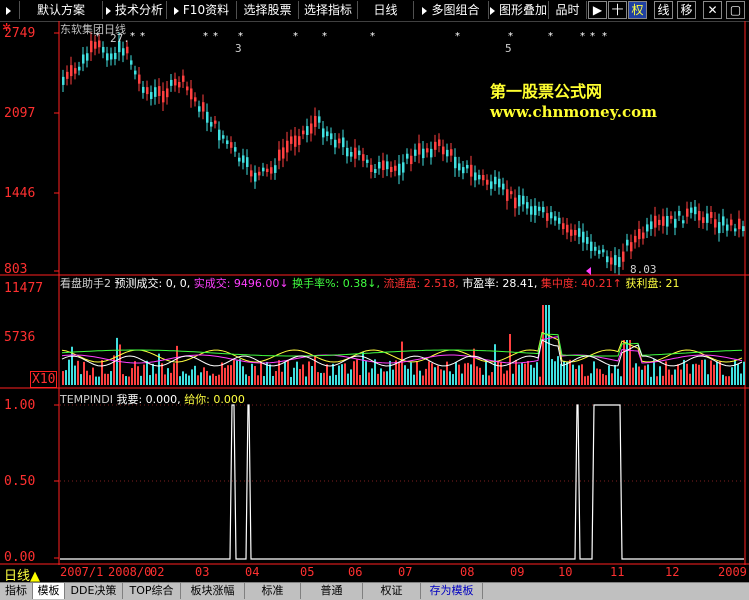 The width and height of the screenshot is (749, 600). I want to click on toolbar-expand-icon, so click(11, 10).